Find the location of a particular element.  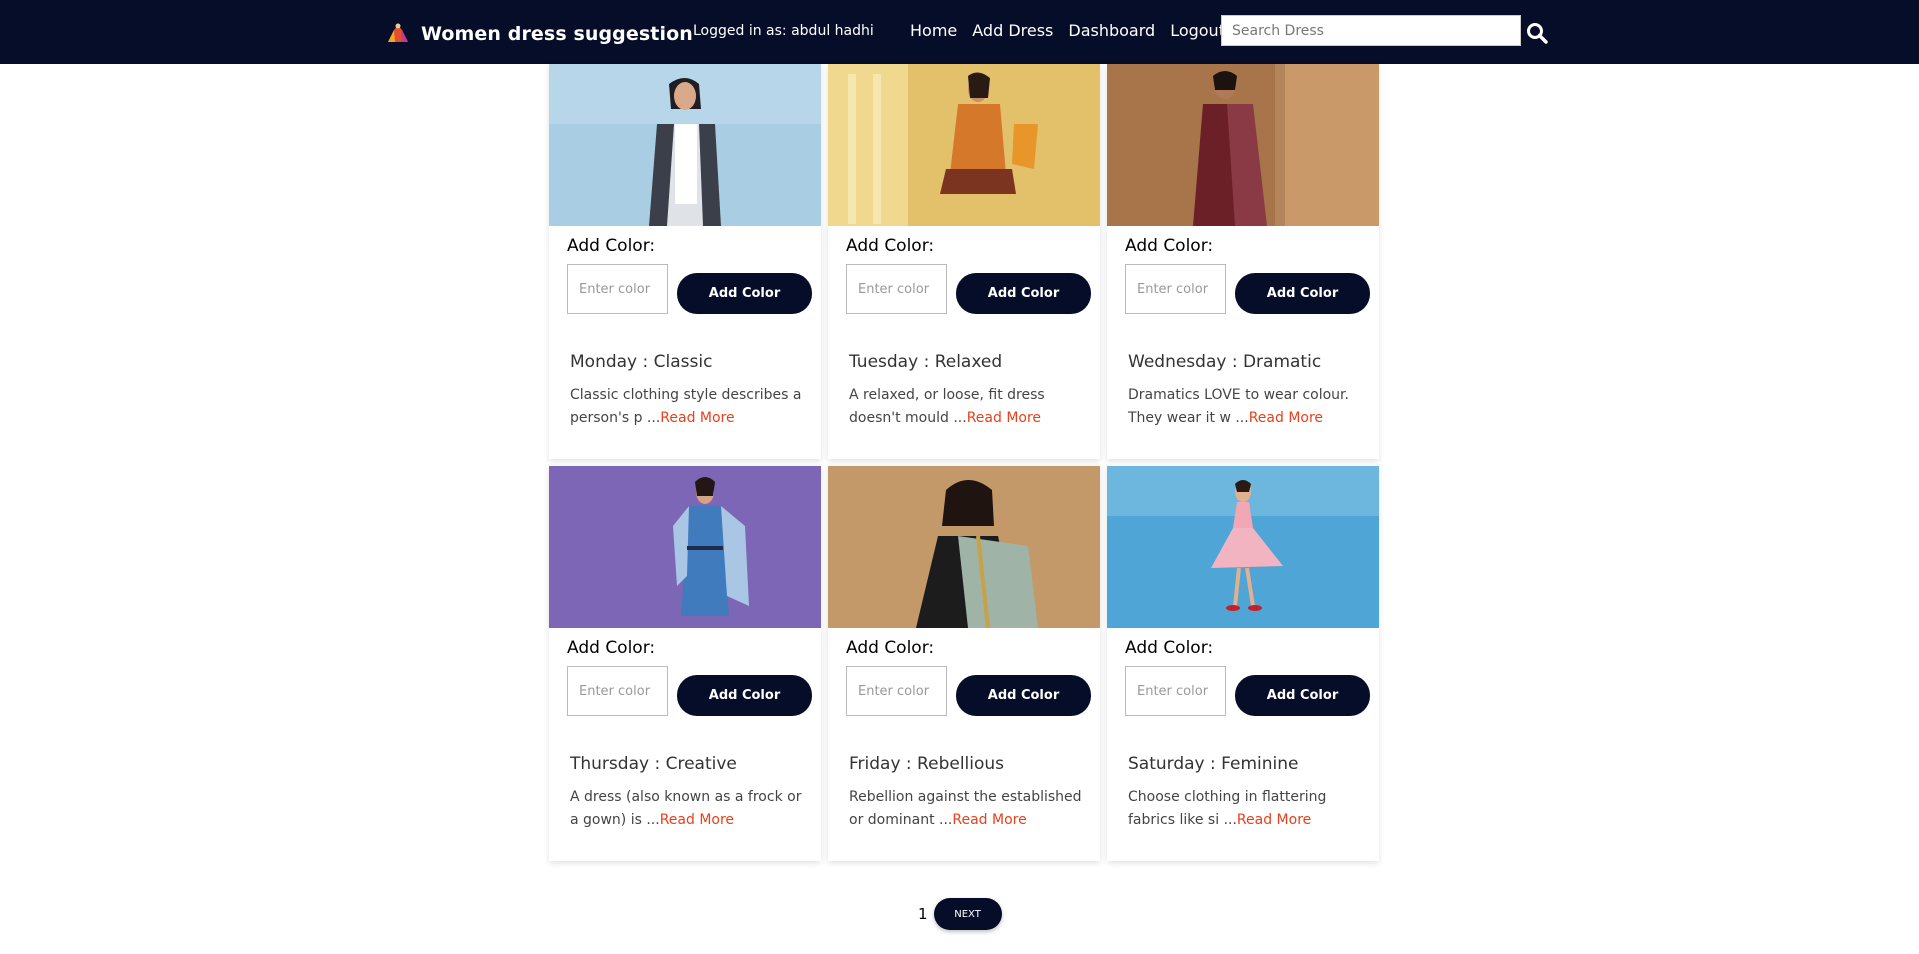

search-input is located at coordinates (1371, 30).